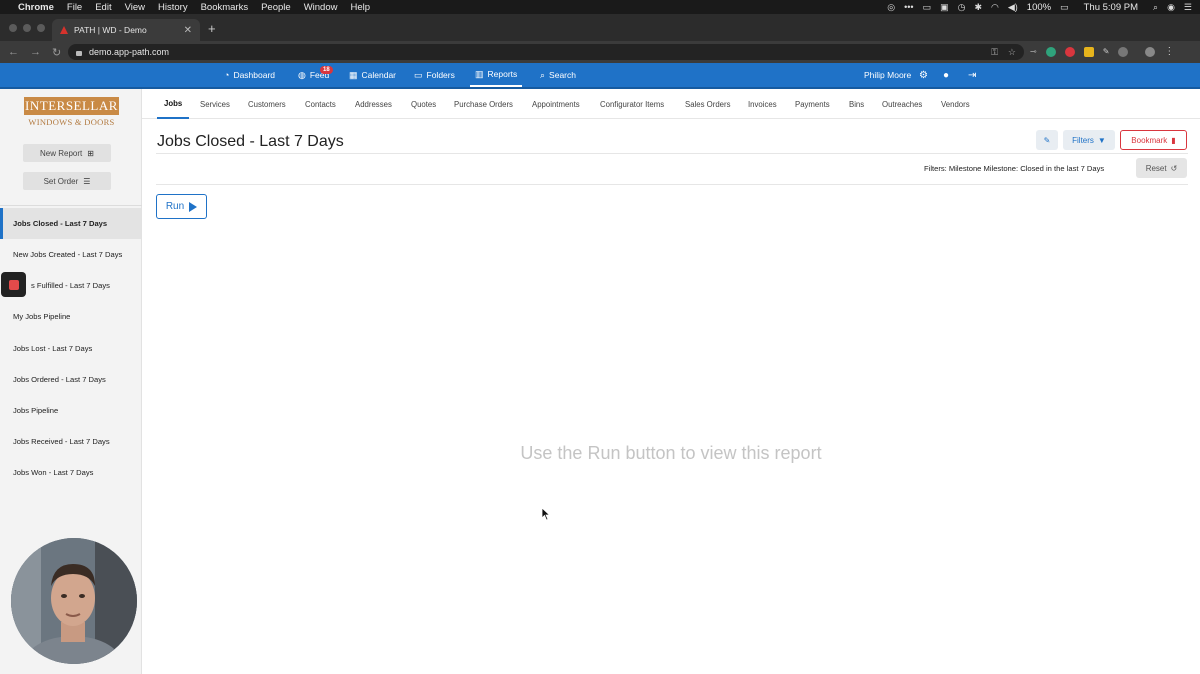 This screenshot has height=674, width=1200. Describe the element at coordinates (708, 104) in the screenshot. I see `tab-sales-orders: Sales Orders` at that location.